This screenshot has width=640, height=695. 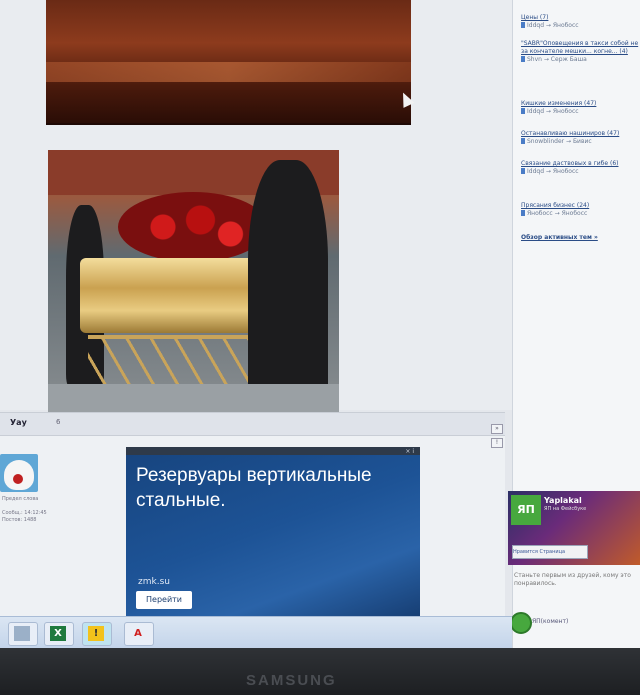 I want to click on image-figure, so click(x=288, y=286).